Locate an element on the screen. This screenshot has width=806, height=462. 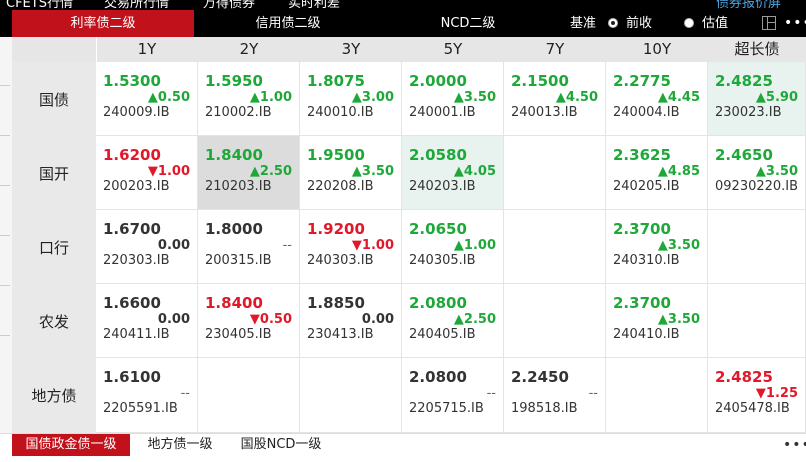
quote-cell: 1.9500 ▲3.50 220208.IB is located at coordinates (351, 173).